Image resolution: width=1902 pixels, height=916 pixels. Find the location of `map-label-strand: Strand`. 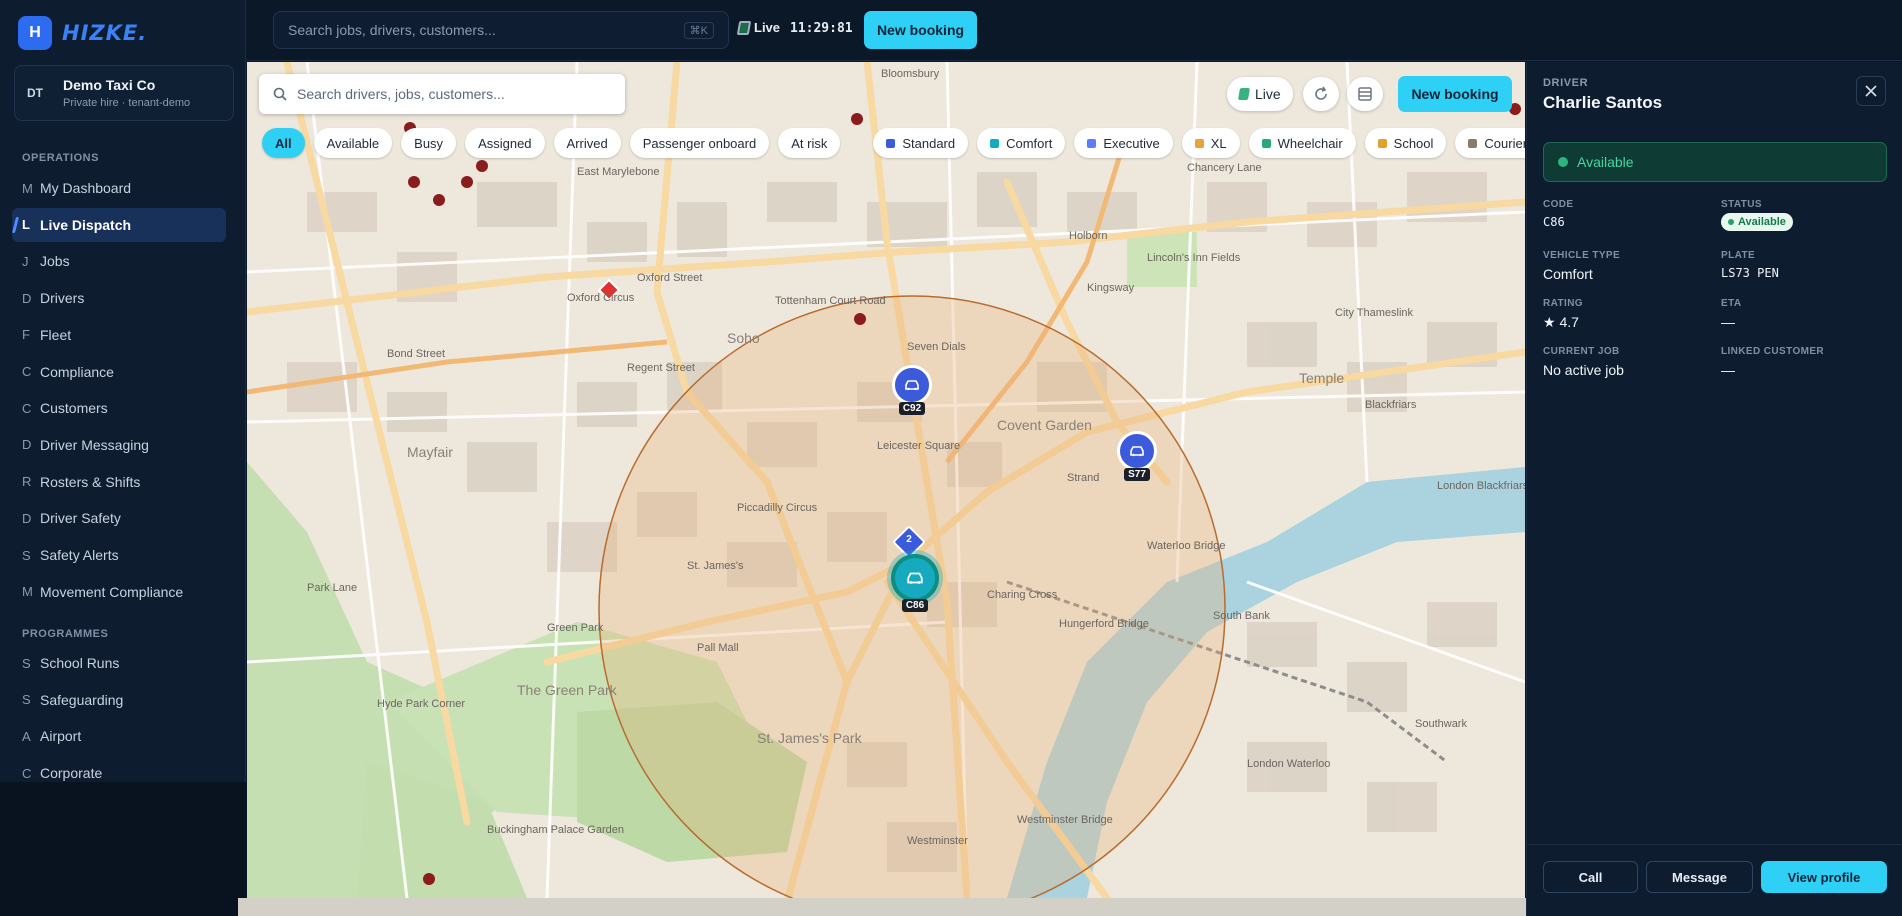

map-label-strand: Strand is located at coordinates (1083, 478).